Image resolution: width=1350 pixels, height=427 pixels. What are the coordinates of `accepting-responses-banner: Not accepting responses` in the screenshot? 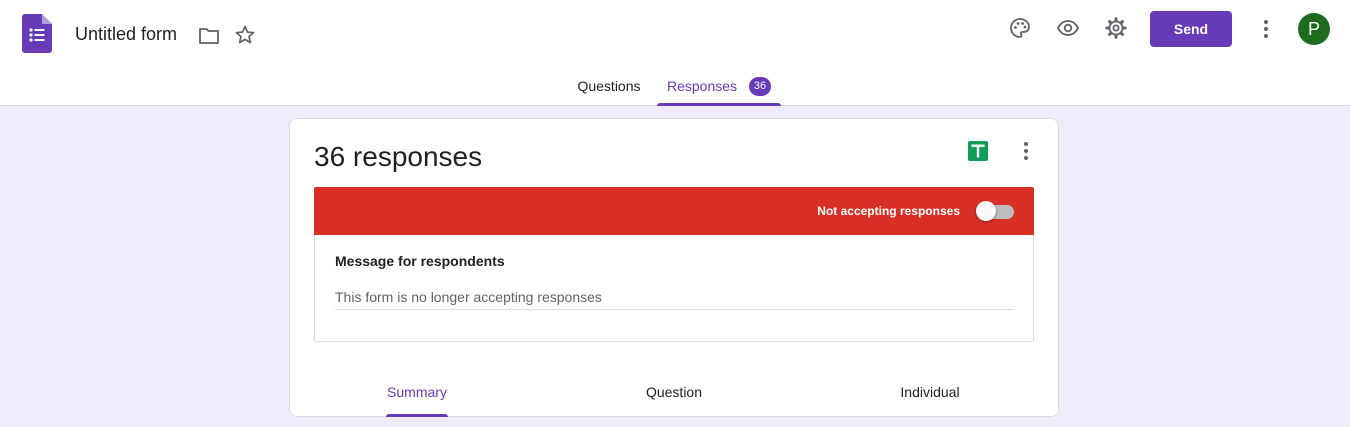 It's located at (674, 211).